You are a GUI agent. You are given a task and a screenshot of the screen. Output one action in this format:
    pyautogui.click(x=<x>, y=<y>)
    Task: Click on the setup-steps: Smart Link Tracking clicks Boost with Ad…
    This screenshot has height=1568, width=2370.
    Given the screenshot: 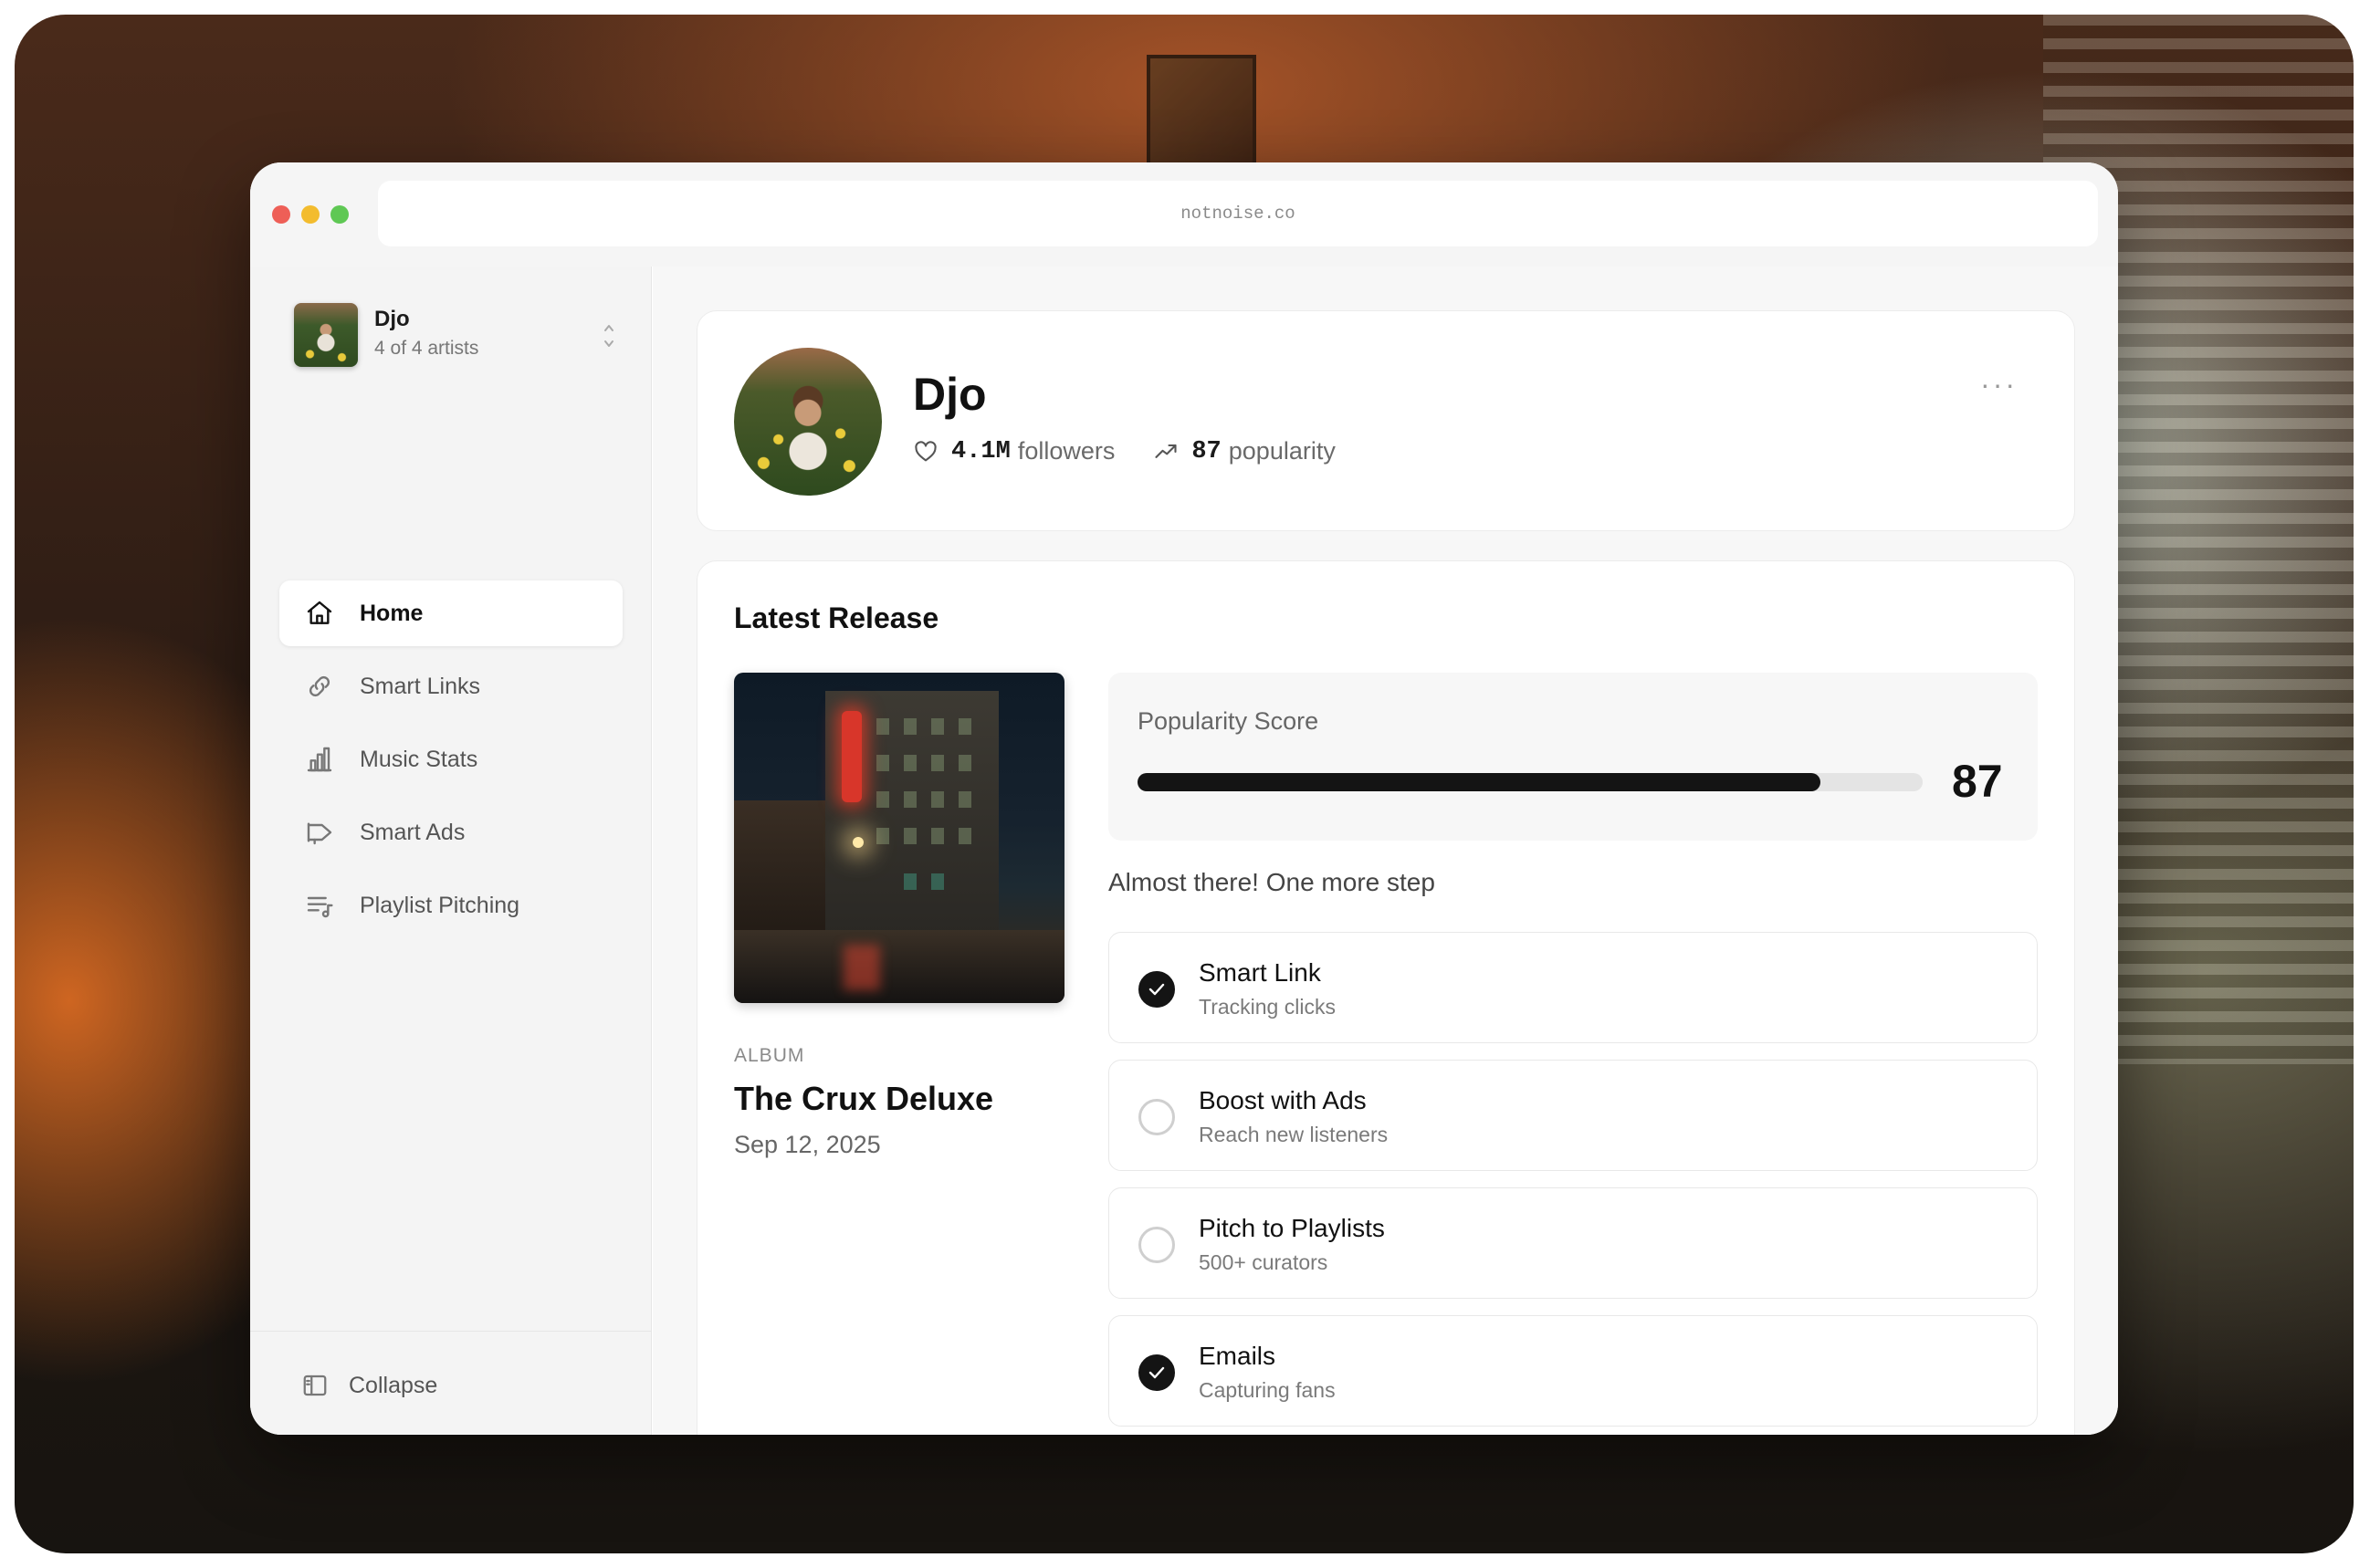 What is the action you would take?
    pyautogui.click(x=1573, y=1183)
    